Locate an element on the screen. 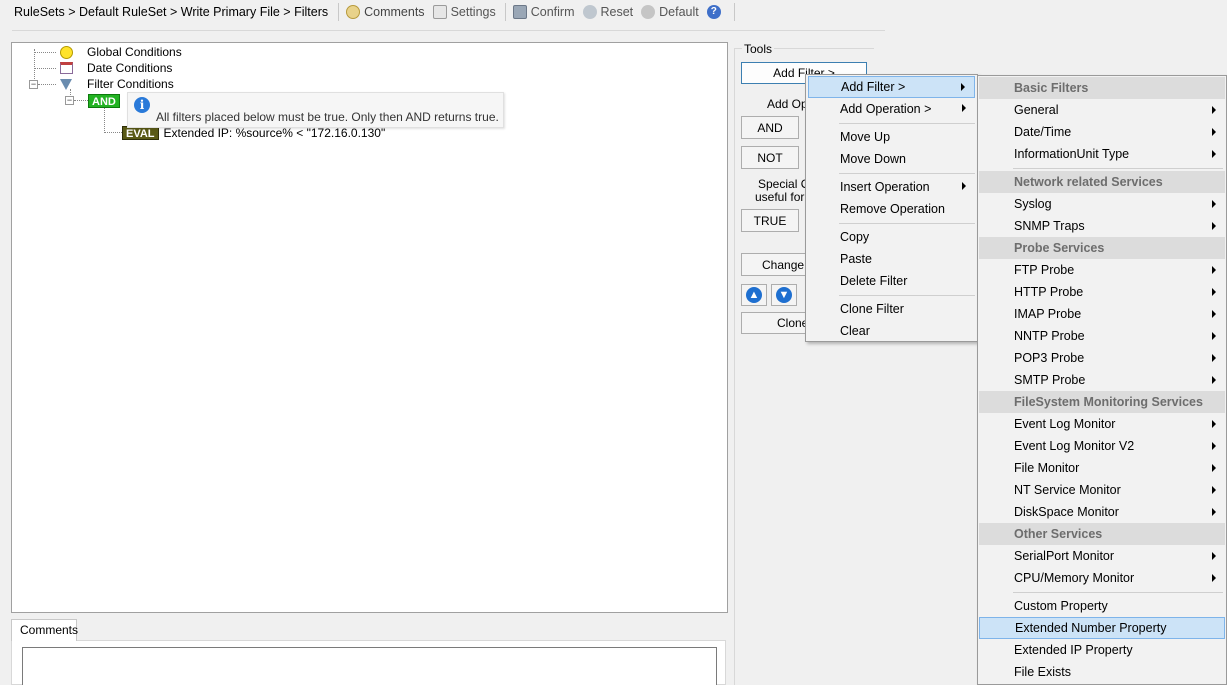  submenu-item-general: General is located at coordinates (1102, 110).